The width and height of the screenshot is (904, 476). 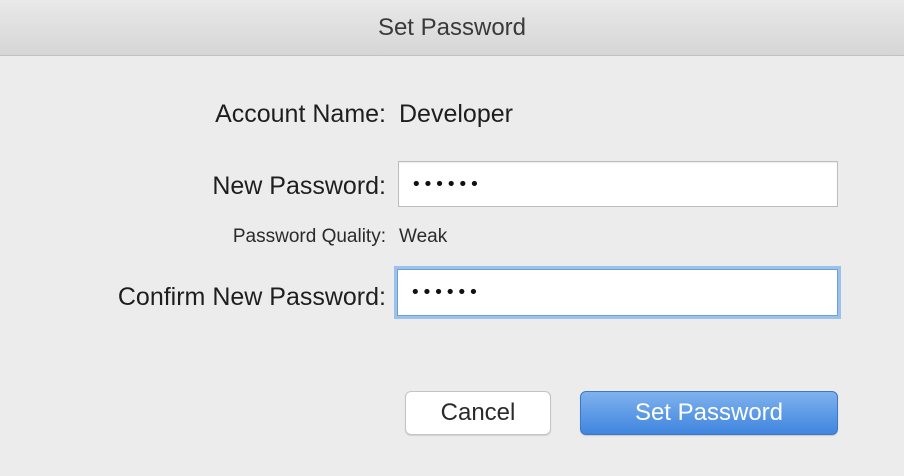 What do you see at coordinates (709, 413) in the screenshot?
I see `set-password-button: Set Password` at bounding box center [709, 413].